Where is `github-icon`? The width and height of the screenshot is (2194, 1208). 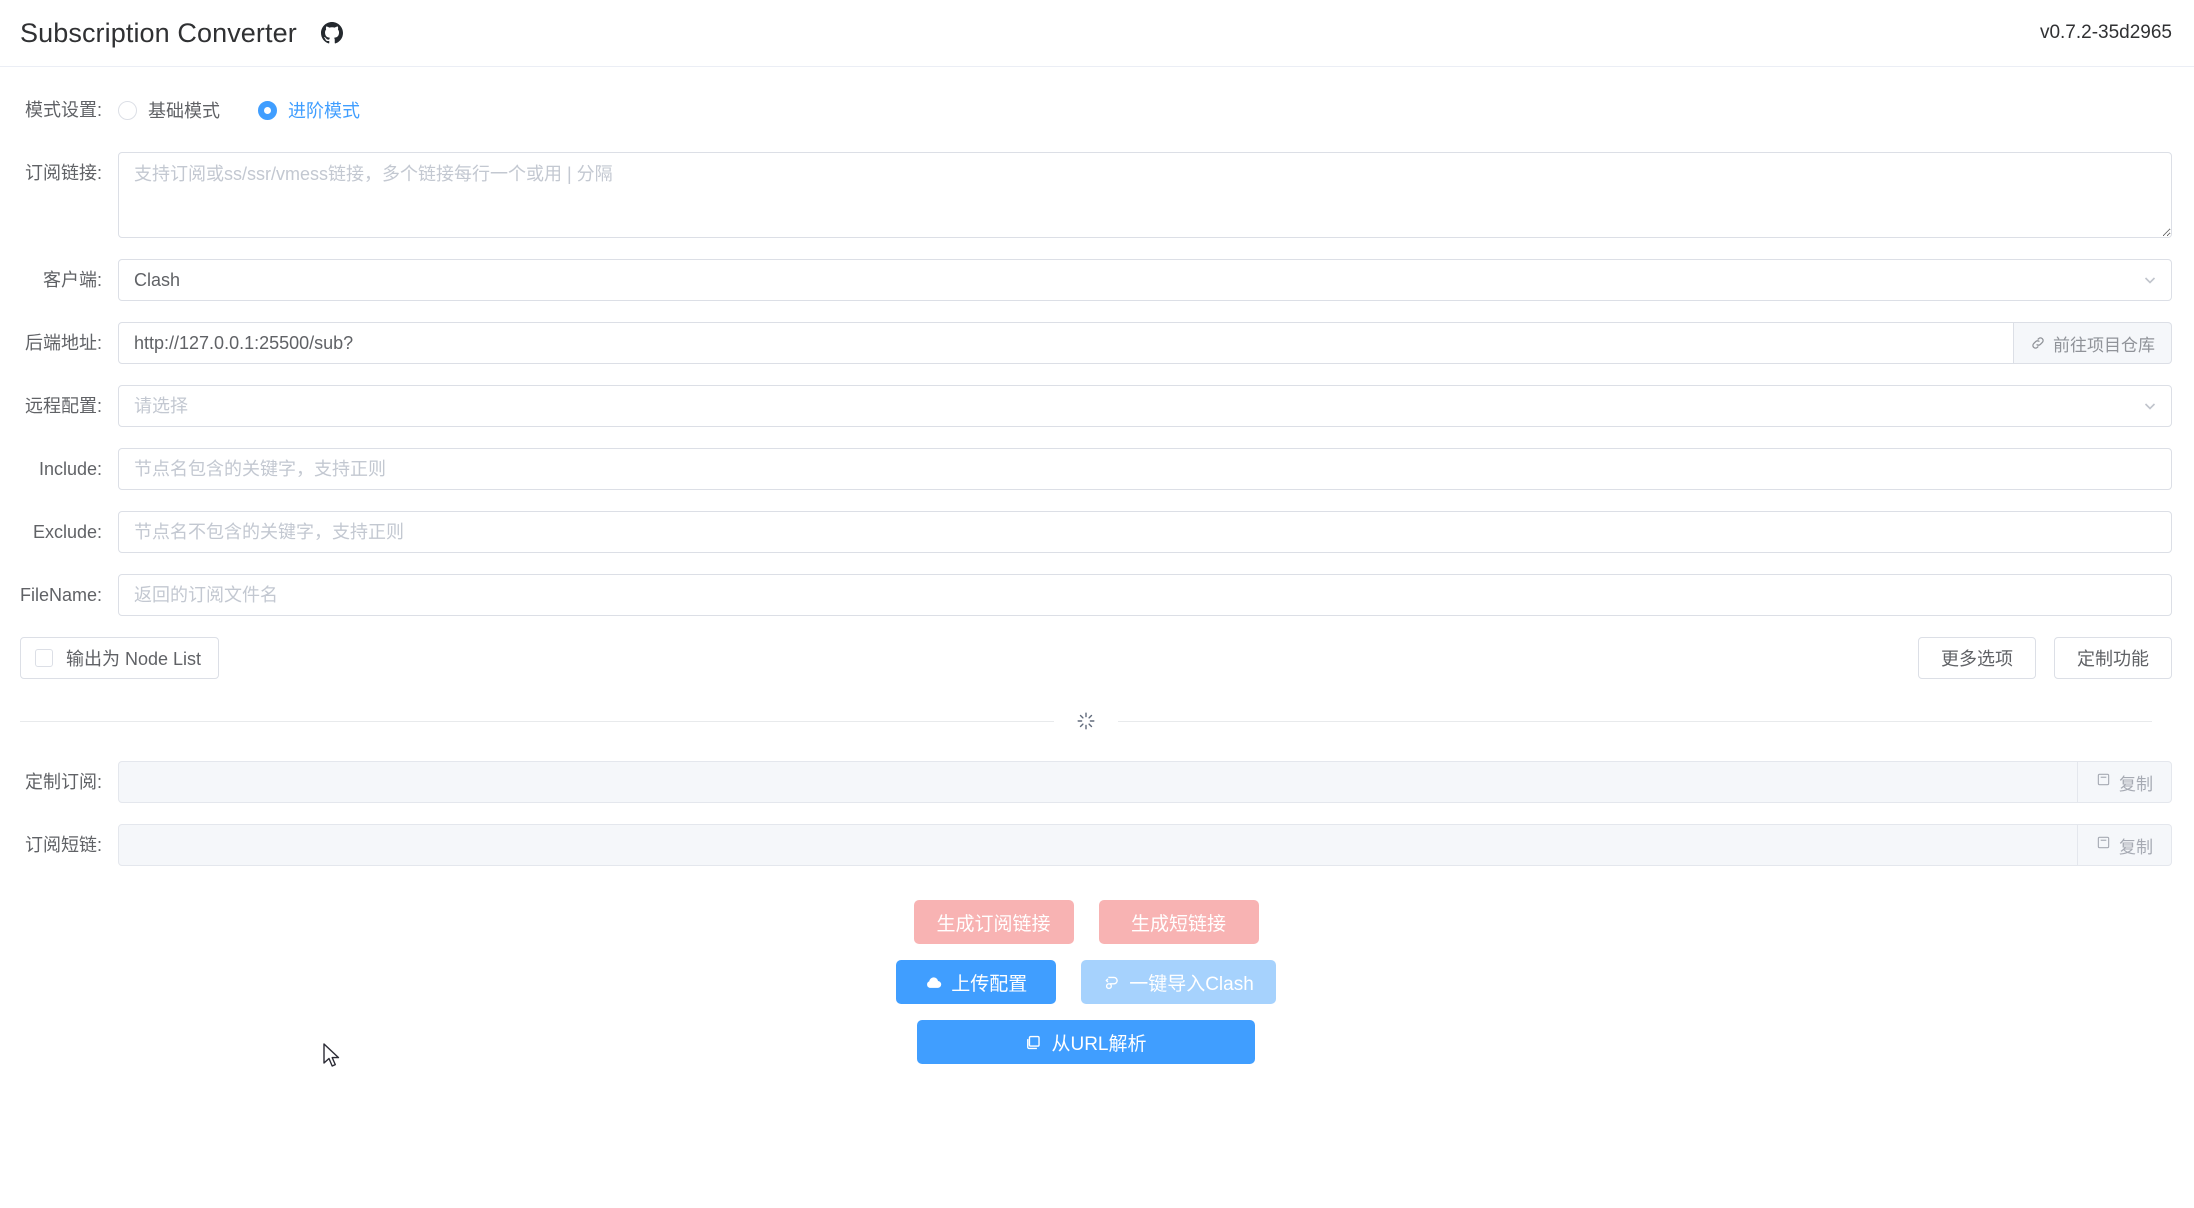 github-icon is located at coordinates (331, 33).